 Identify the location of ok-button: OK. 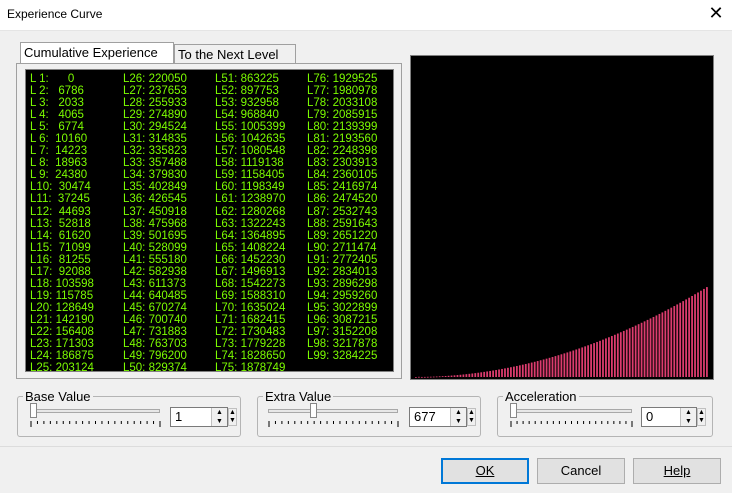
(485, 471).